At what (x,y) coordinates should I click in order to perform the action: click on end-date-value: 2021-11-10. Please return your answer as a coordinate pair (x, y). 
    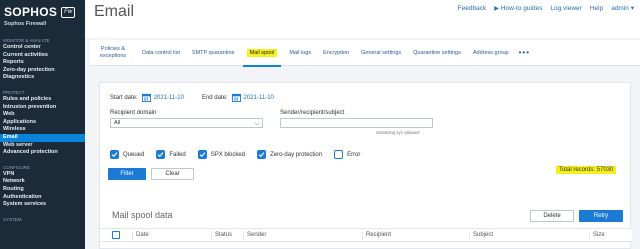
    Looking at the image, I should click on (259, 98).